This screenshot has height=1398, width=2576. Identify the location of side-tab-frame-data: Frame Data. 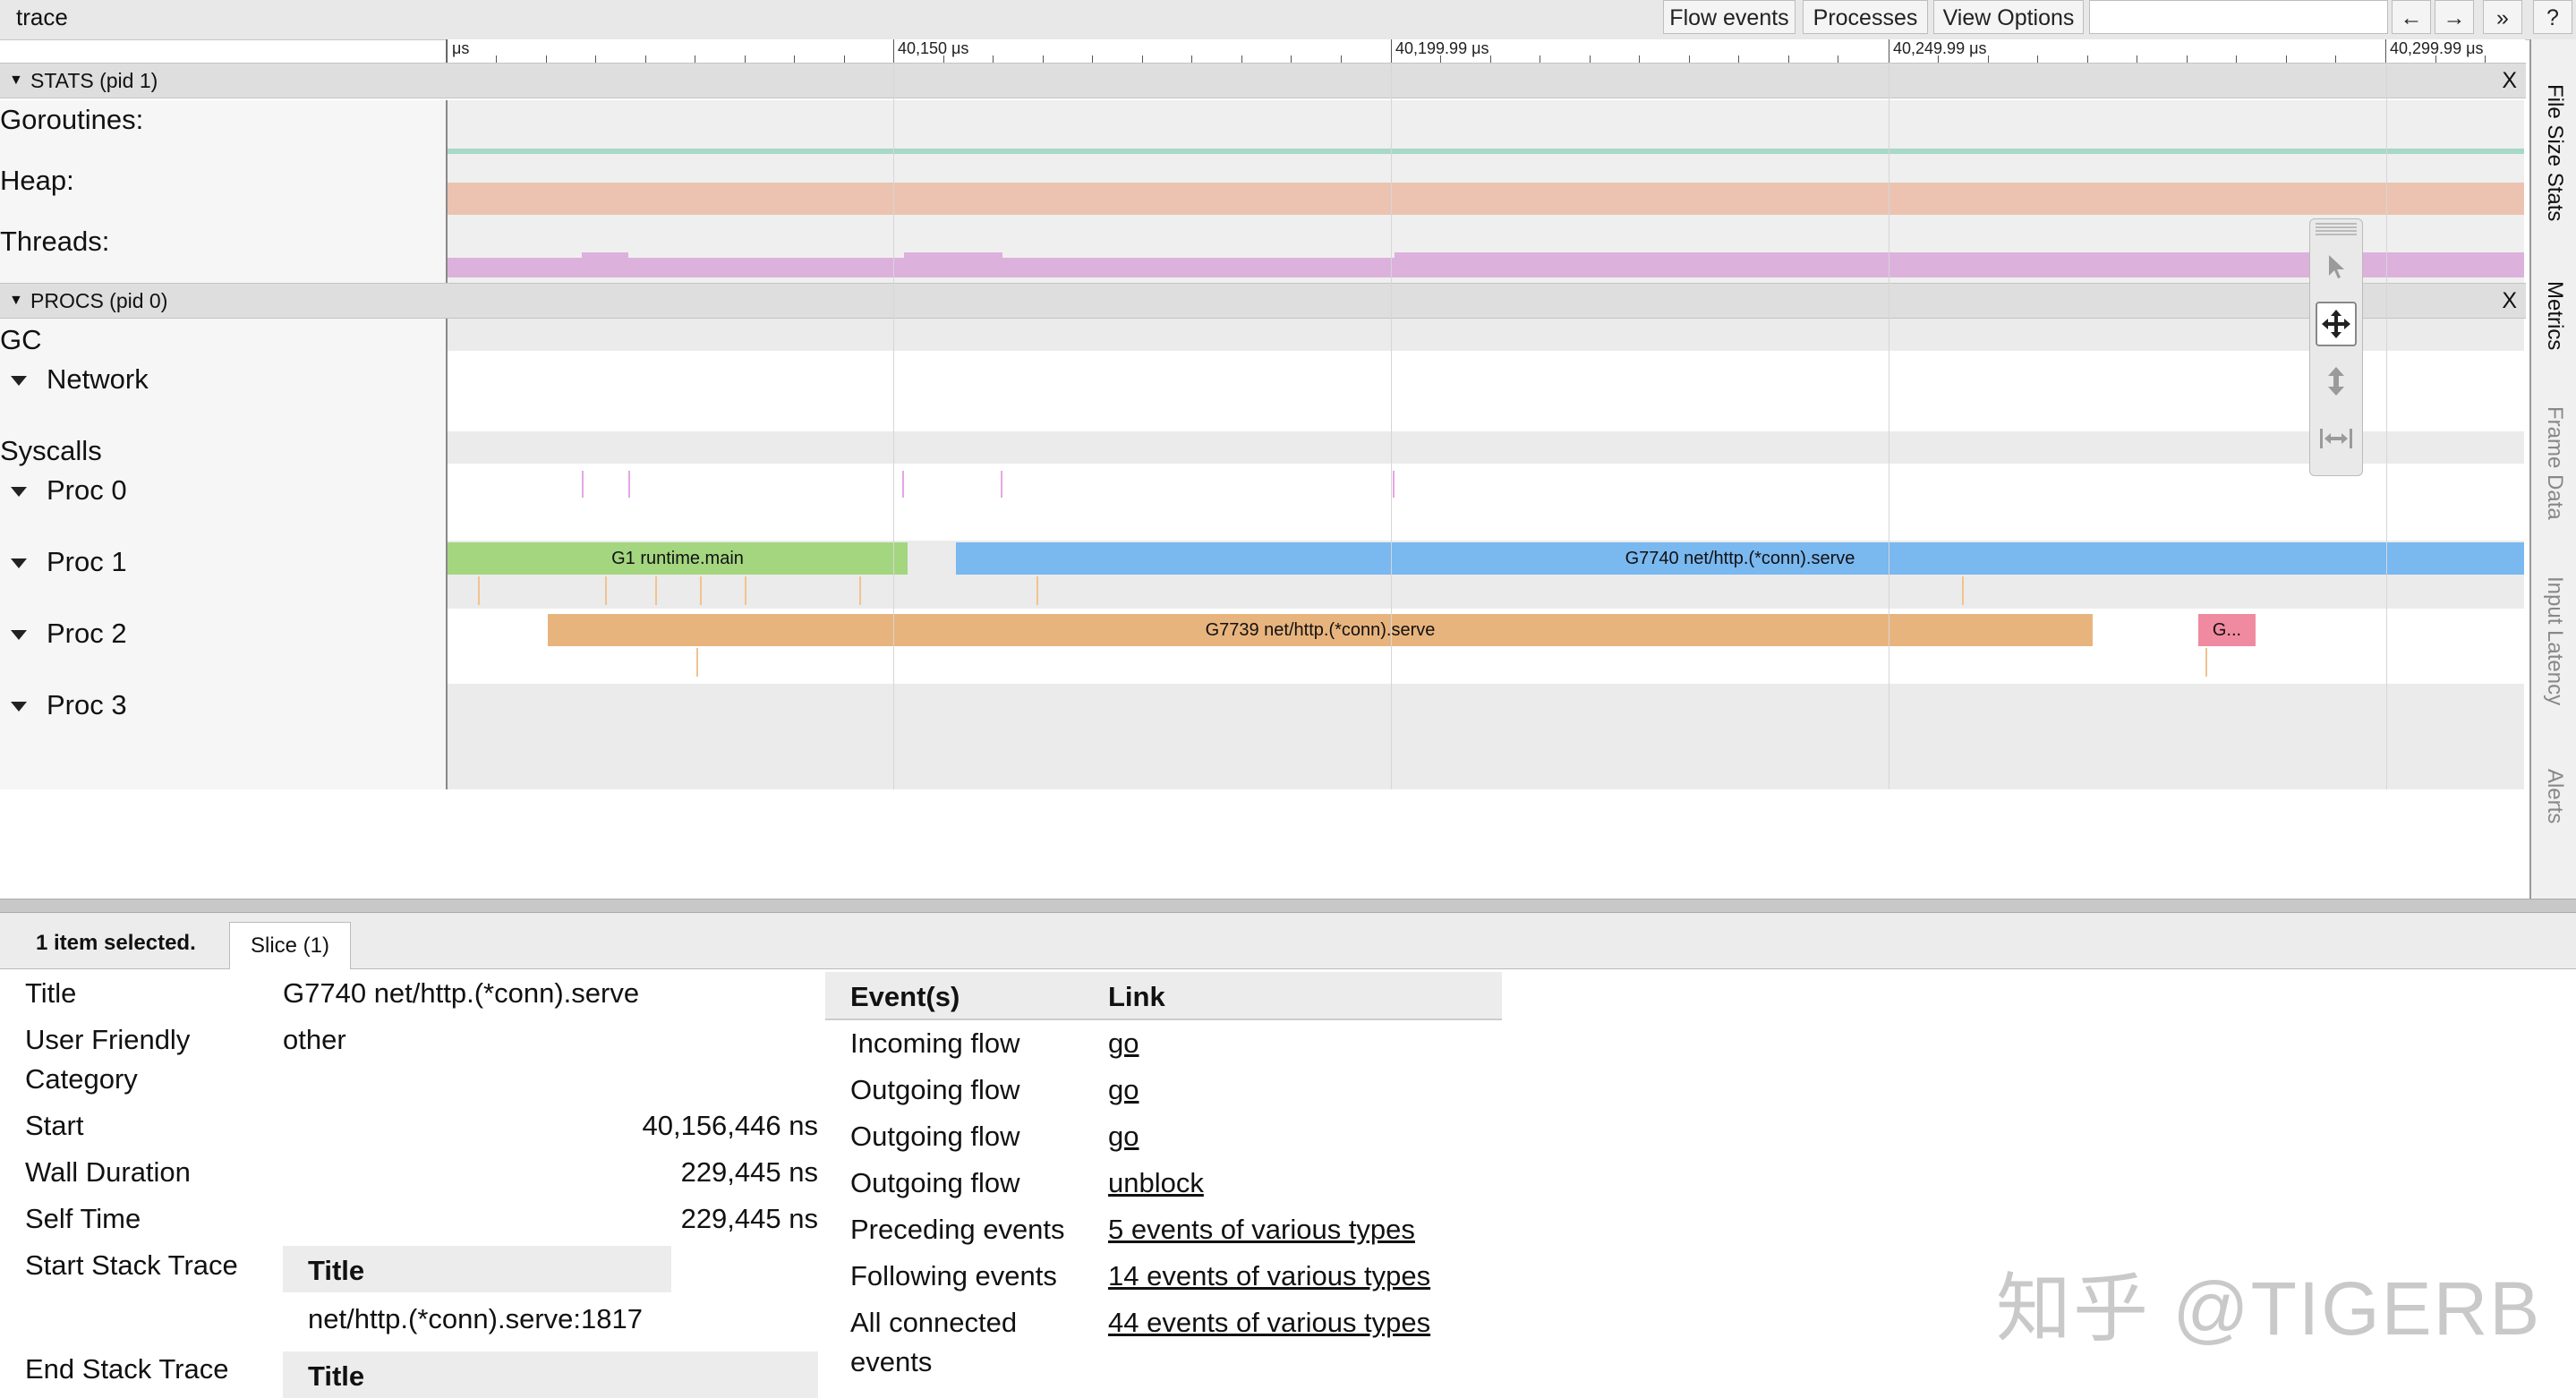
(2554, 463).